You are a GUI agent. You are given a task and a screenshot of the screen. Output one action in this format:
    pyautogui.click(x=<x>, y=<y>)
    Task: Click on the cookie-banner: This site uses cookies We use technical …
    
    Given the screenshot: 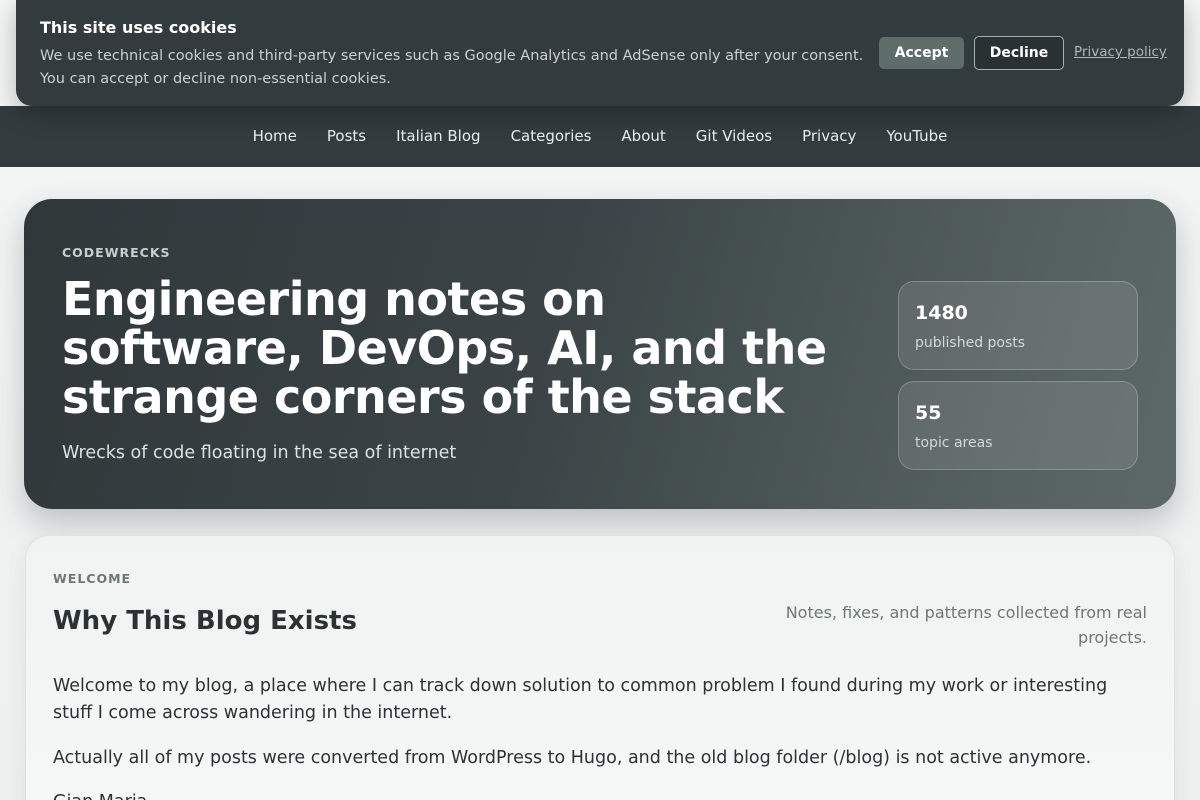 What is the action you would take?
    pyautogui.click(x=600, y=53)
    